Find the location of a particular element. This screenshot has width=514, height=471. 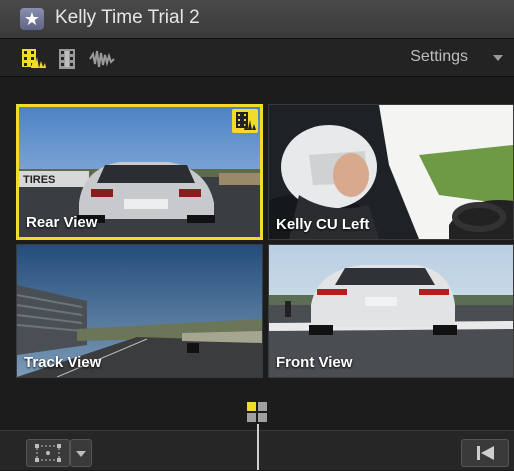

angle-tile-kelly-cu-left: Kelly CU Left is located at coordinates (391, 172).